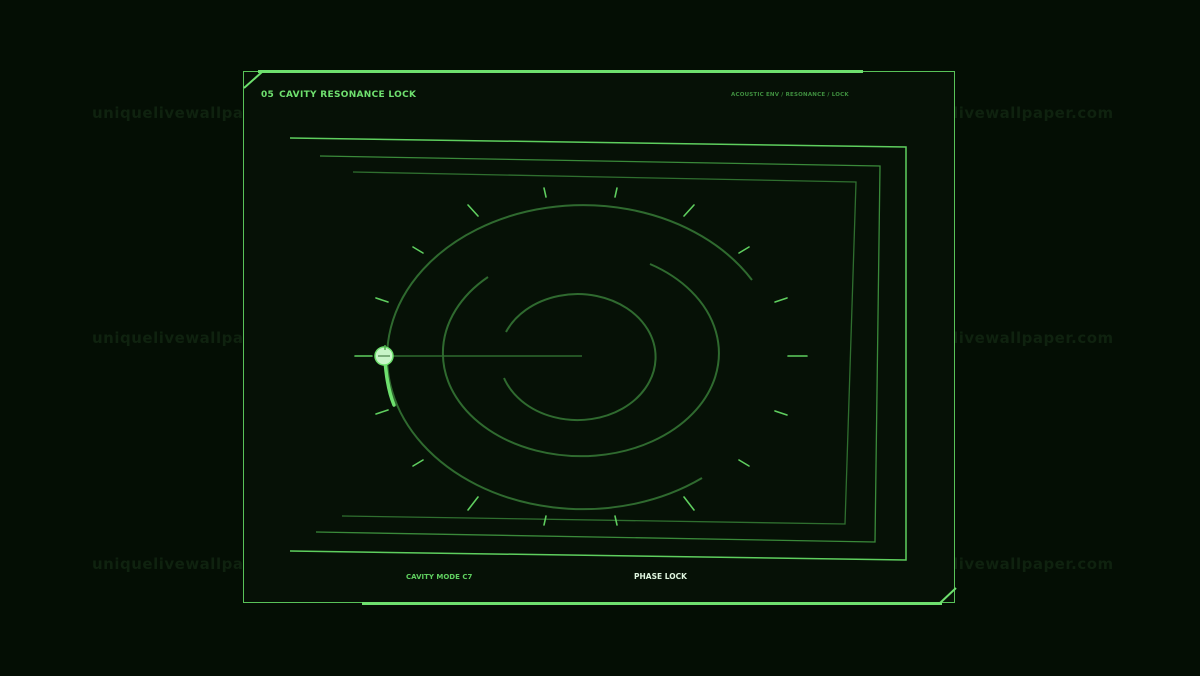 The image size is (1200, 676). I want to click on outer-ring, so click(569, 357).